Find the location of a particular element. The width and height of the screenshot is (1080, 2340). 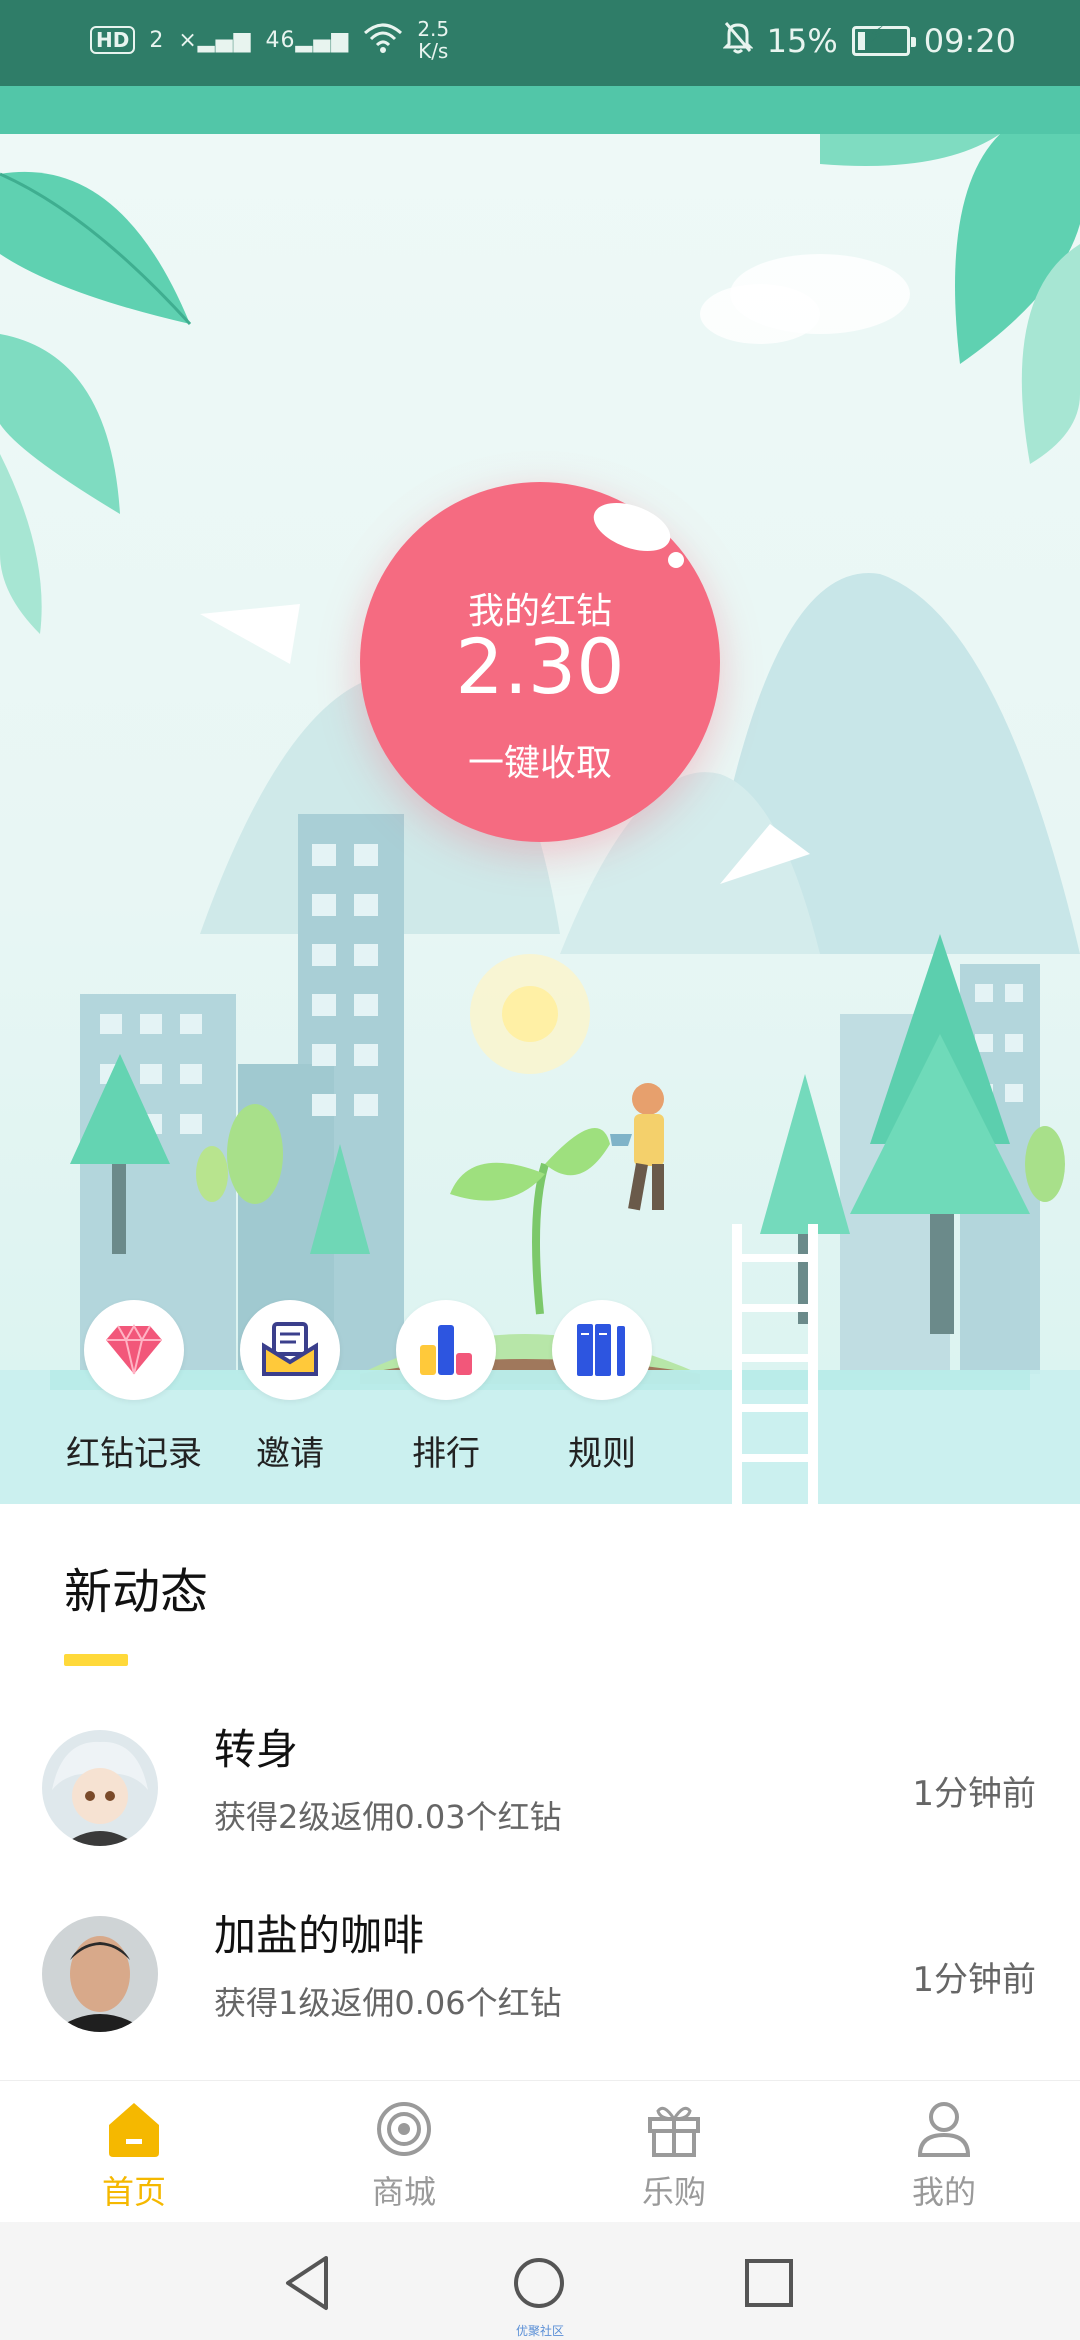

tab-mall: 商城 is located at coordinates (404, 2154).